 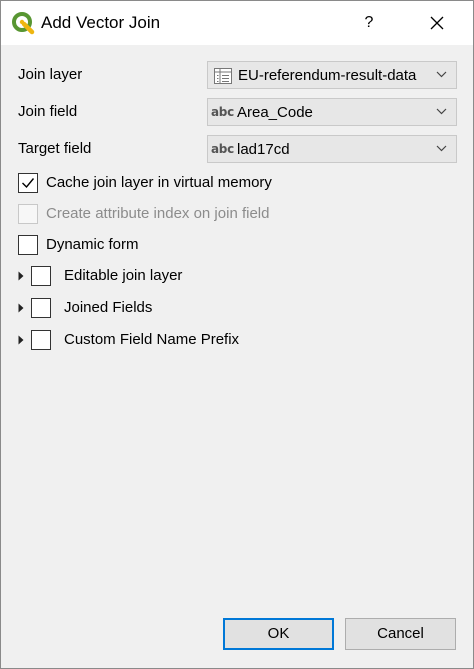 What do you see at coordinates (275, 112) in the screenshot?
I see `join-field-value: Area_Code` at bounding box center [275, 112].